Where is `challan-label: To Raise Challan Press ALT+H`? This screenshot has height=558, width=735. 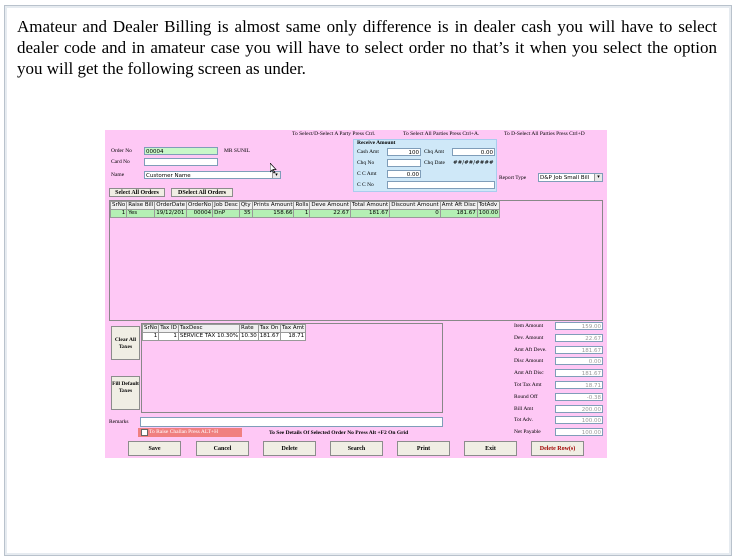 challan-label: To Raise Challan Press ALT+H is located at coordinates (184, 432).